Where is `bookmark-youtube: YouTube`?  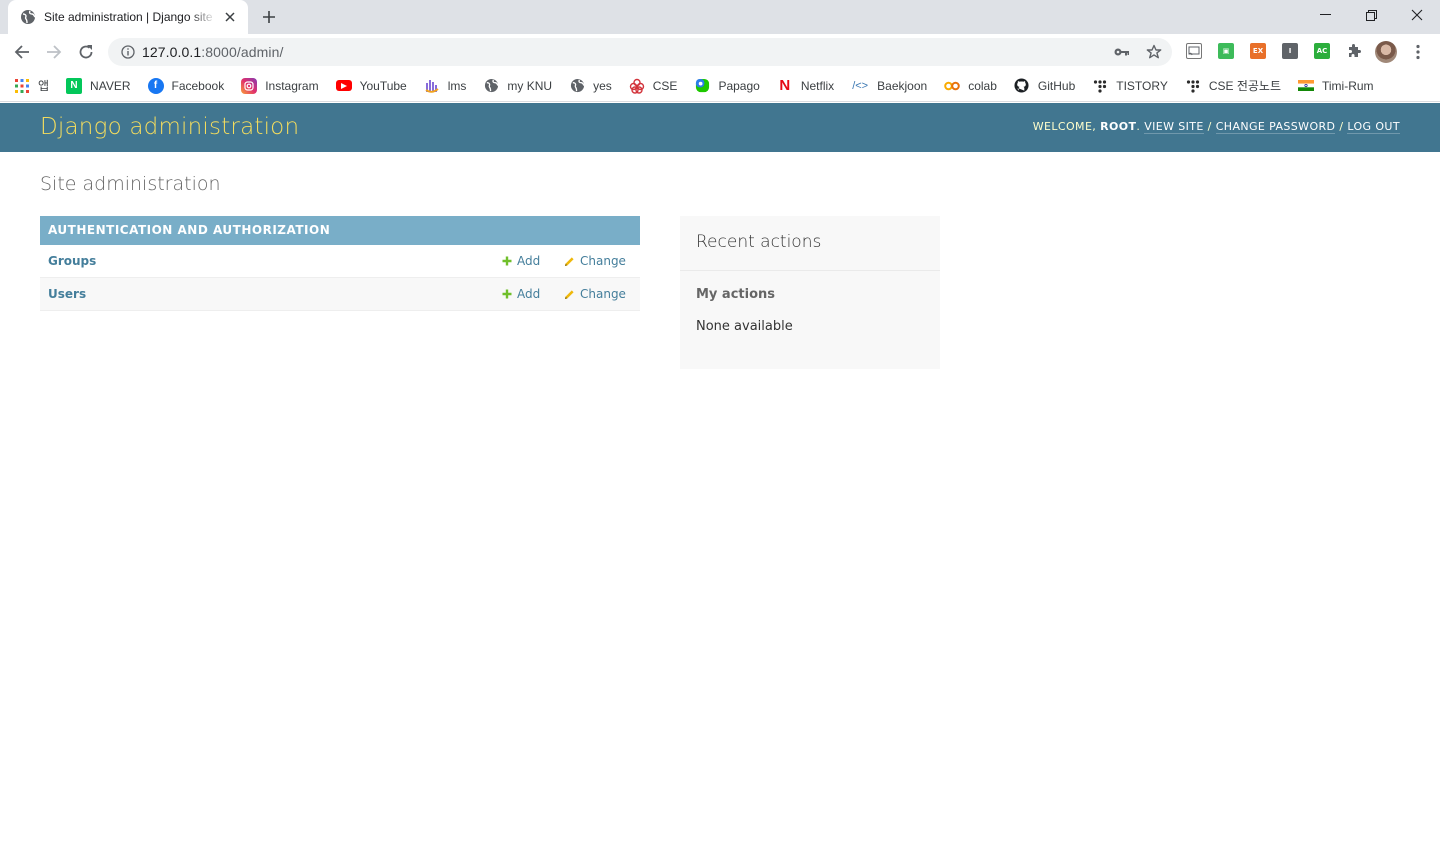 bookmark-youtube: YouTube is located at coordinates (371, 85).